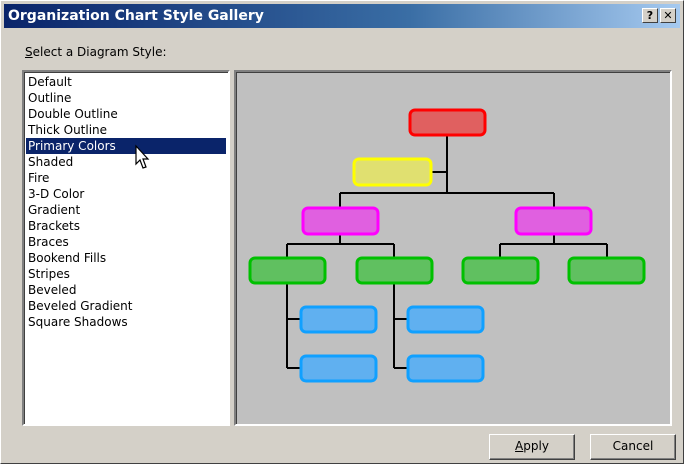  I want to click on style-list-item: Beveled Gradient, so click(126, 306).